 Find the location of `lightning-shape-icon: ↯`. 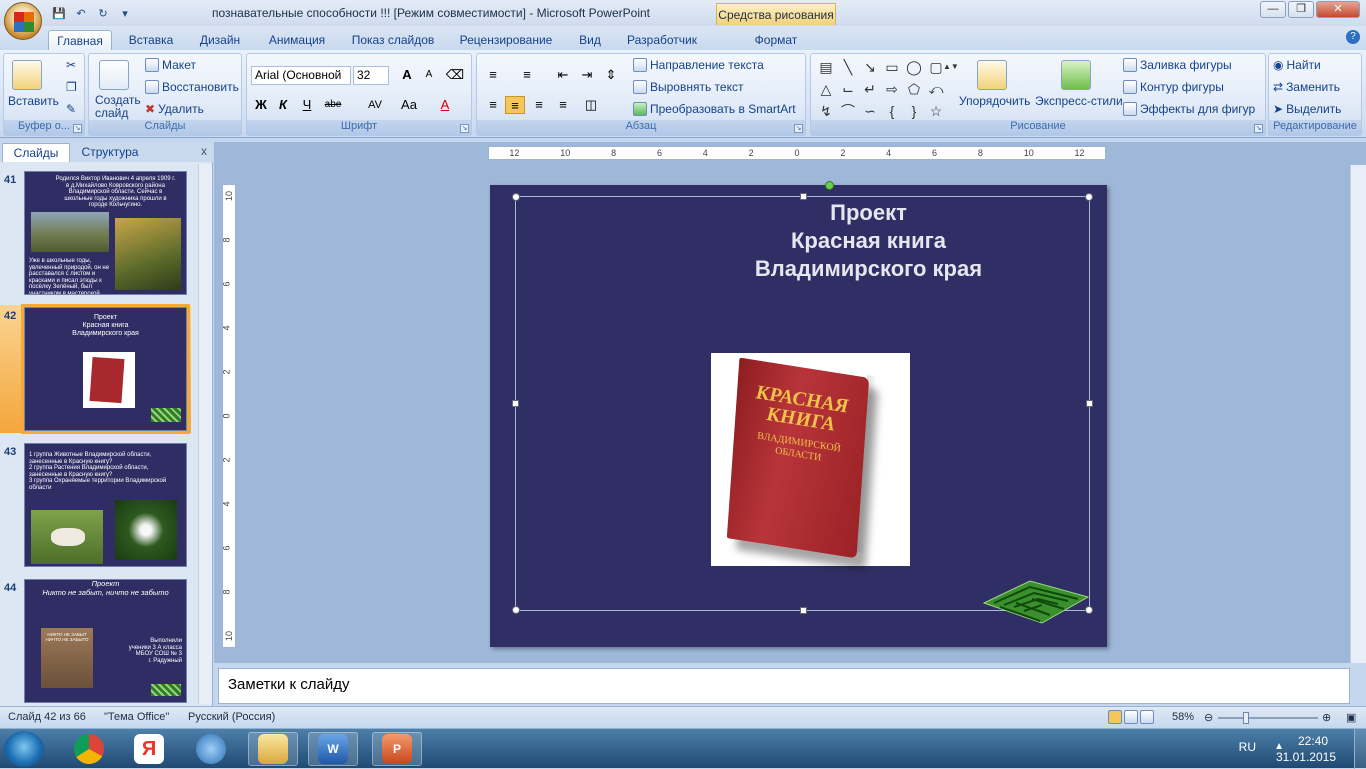

lightning-shape-icon: ↯ is located at coordinates (826, 111).